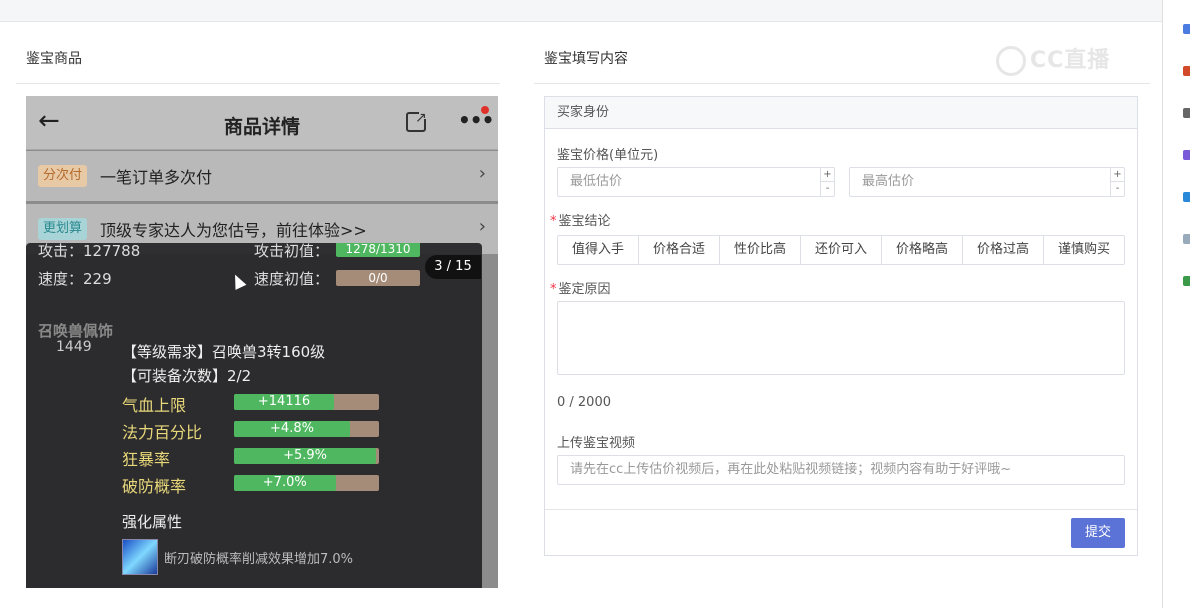 This screenshot has height=608, width=1190. Describe the element at coordinates (453, 267) in the screenshot. I see `image-pager: 3 / 15` at that location.